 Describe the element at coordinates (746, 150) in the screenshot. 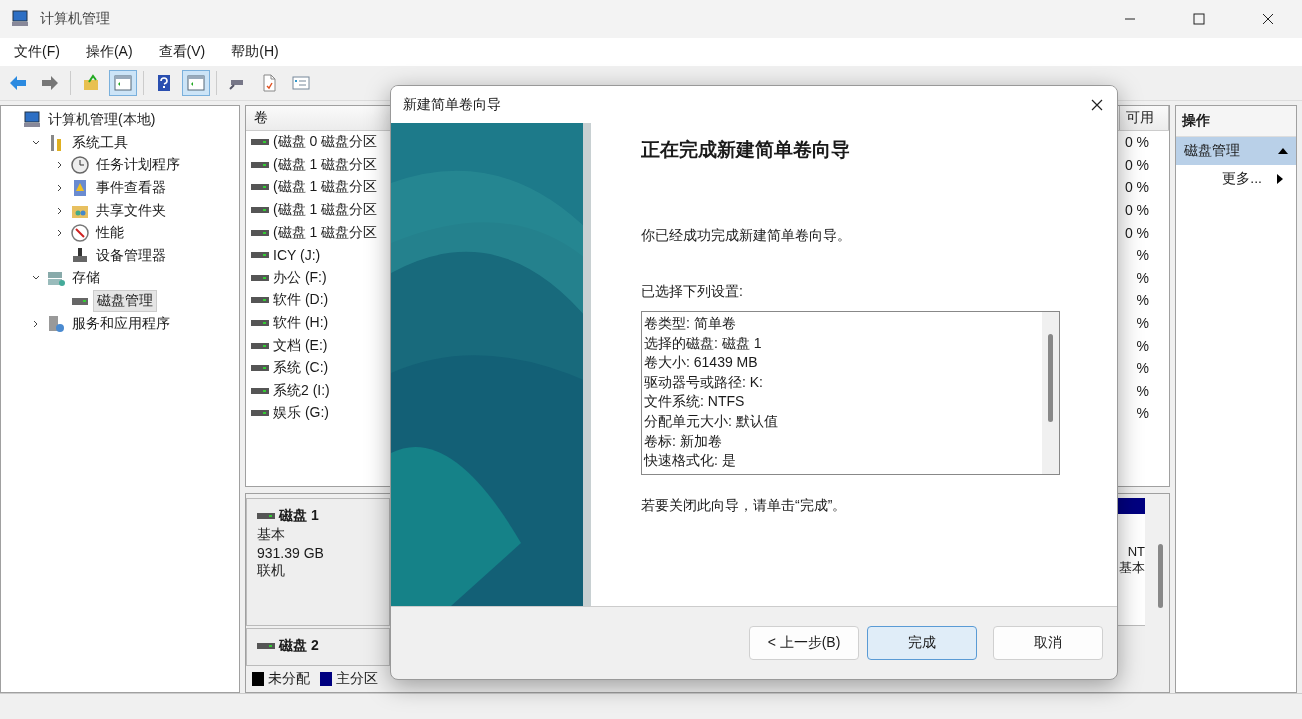

I see `wizard-heading: 正在完成新建简单卷向导` at that location.